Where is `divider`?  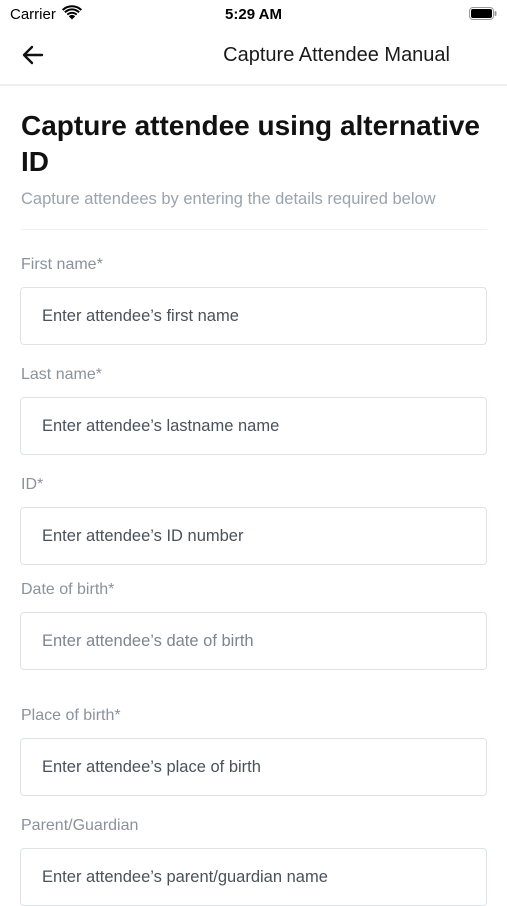 divider is located at coordinates (254, 229).